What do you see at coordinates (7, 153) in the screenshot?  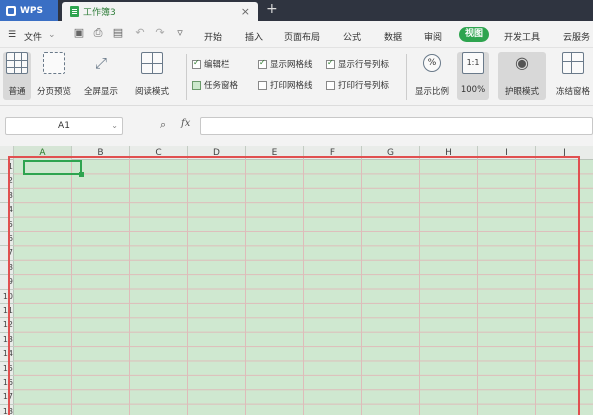 I see `select-all-corner` at bounding box center [7, 153].